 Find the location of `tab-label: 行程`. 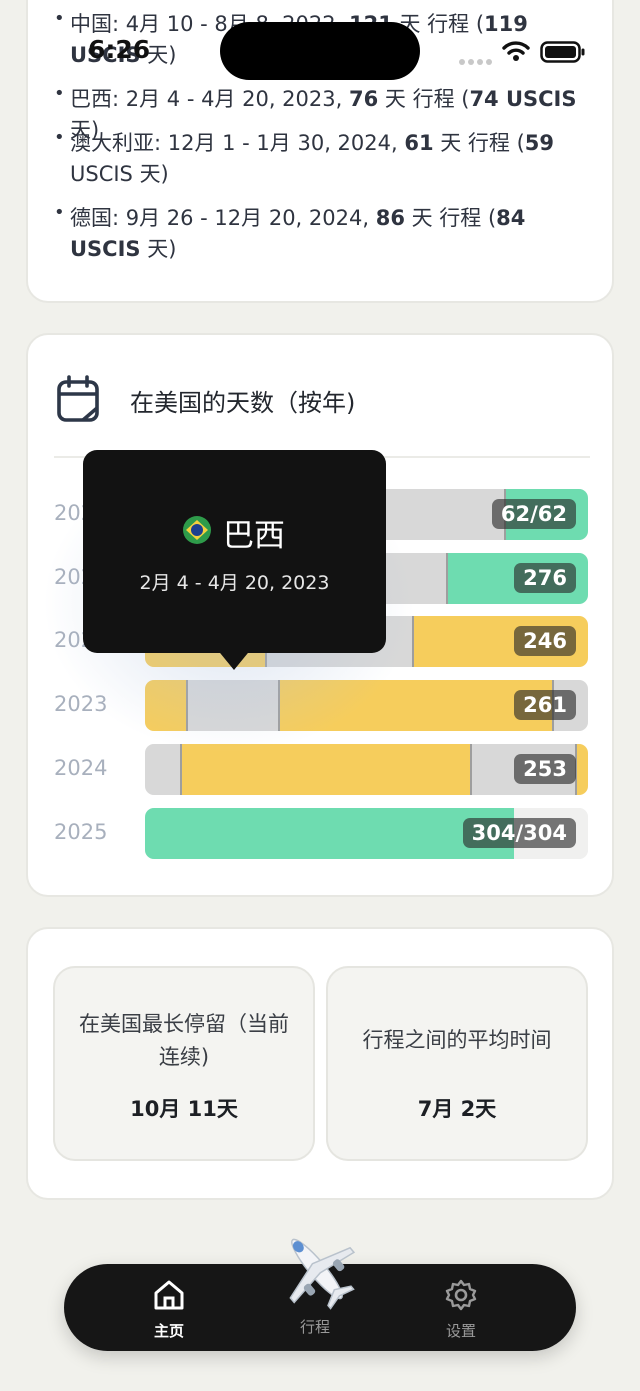

tab-label: 行程 is located at coordinates (314, 1327).